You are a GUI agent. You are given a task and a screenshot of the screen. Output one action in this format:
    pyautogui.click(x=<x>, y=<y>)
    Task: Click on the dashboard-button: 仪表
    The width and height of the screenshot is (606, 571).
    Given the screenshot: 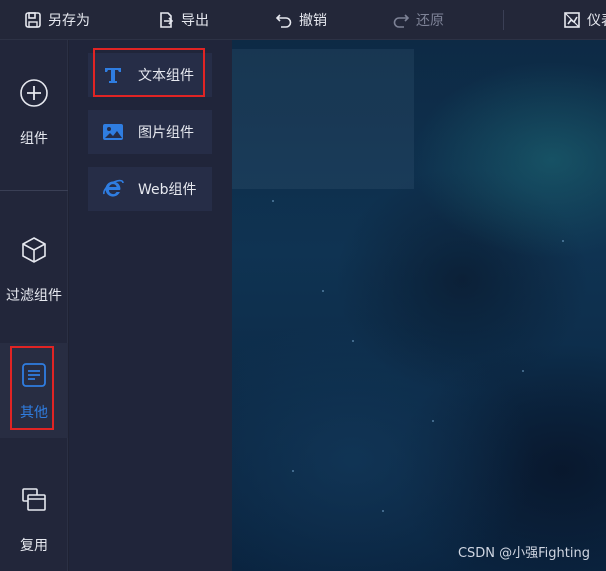 What is the action you would take?
    pyautogui.click(x=584, y=20)
    